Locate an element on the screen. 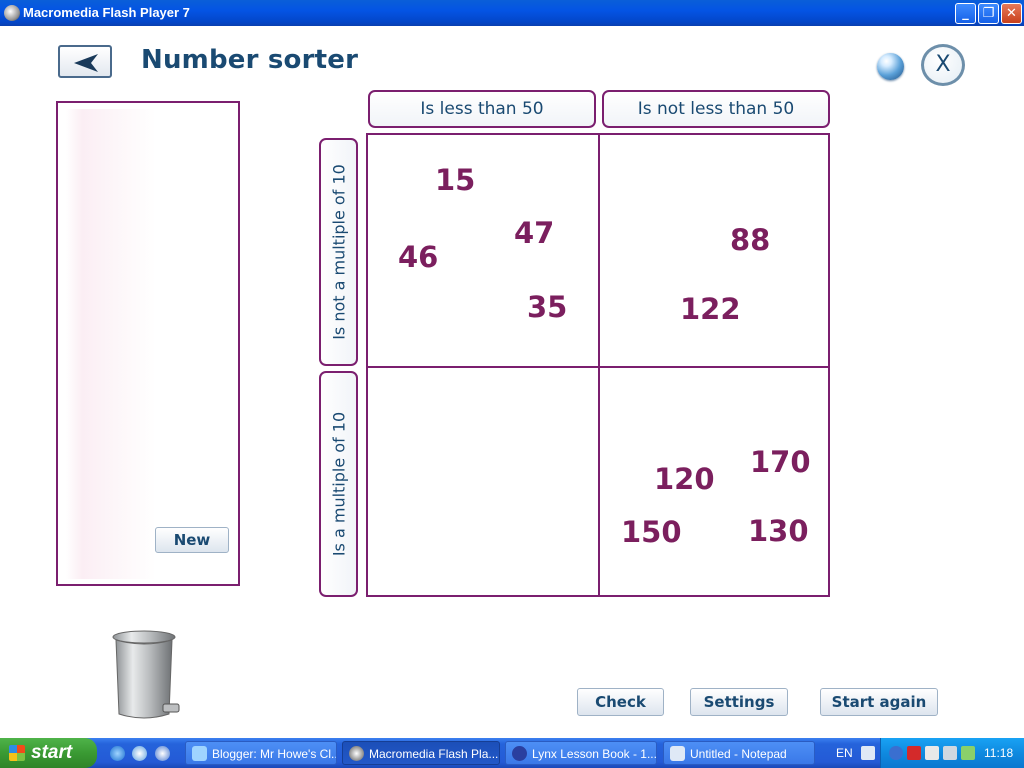  row-header-multiple-of-10: Is a multiple of 10 is located at coordinates (338, 484).